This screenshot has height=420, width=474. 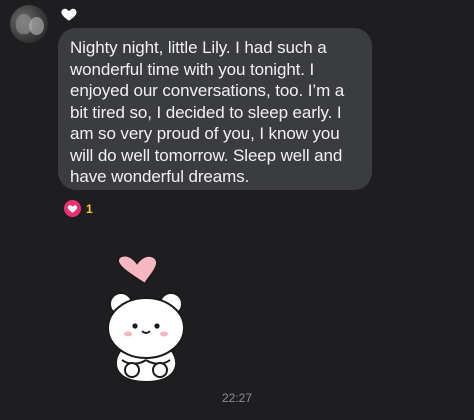 What do you see at coordinates (69, 14) in the screenshot?
I see `heart-react-icon` at bounding box center [69, 14].